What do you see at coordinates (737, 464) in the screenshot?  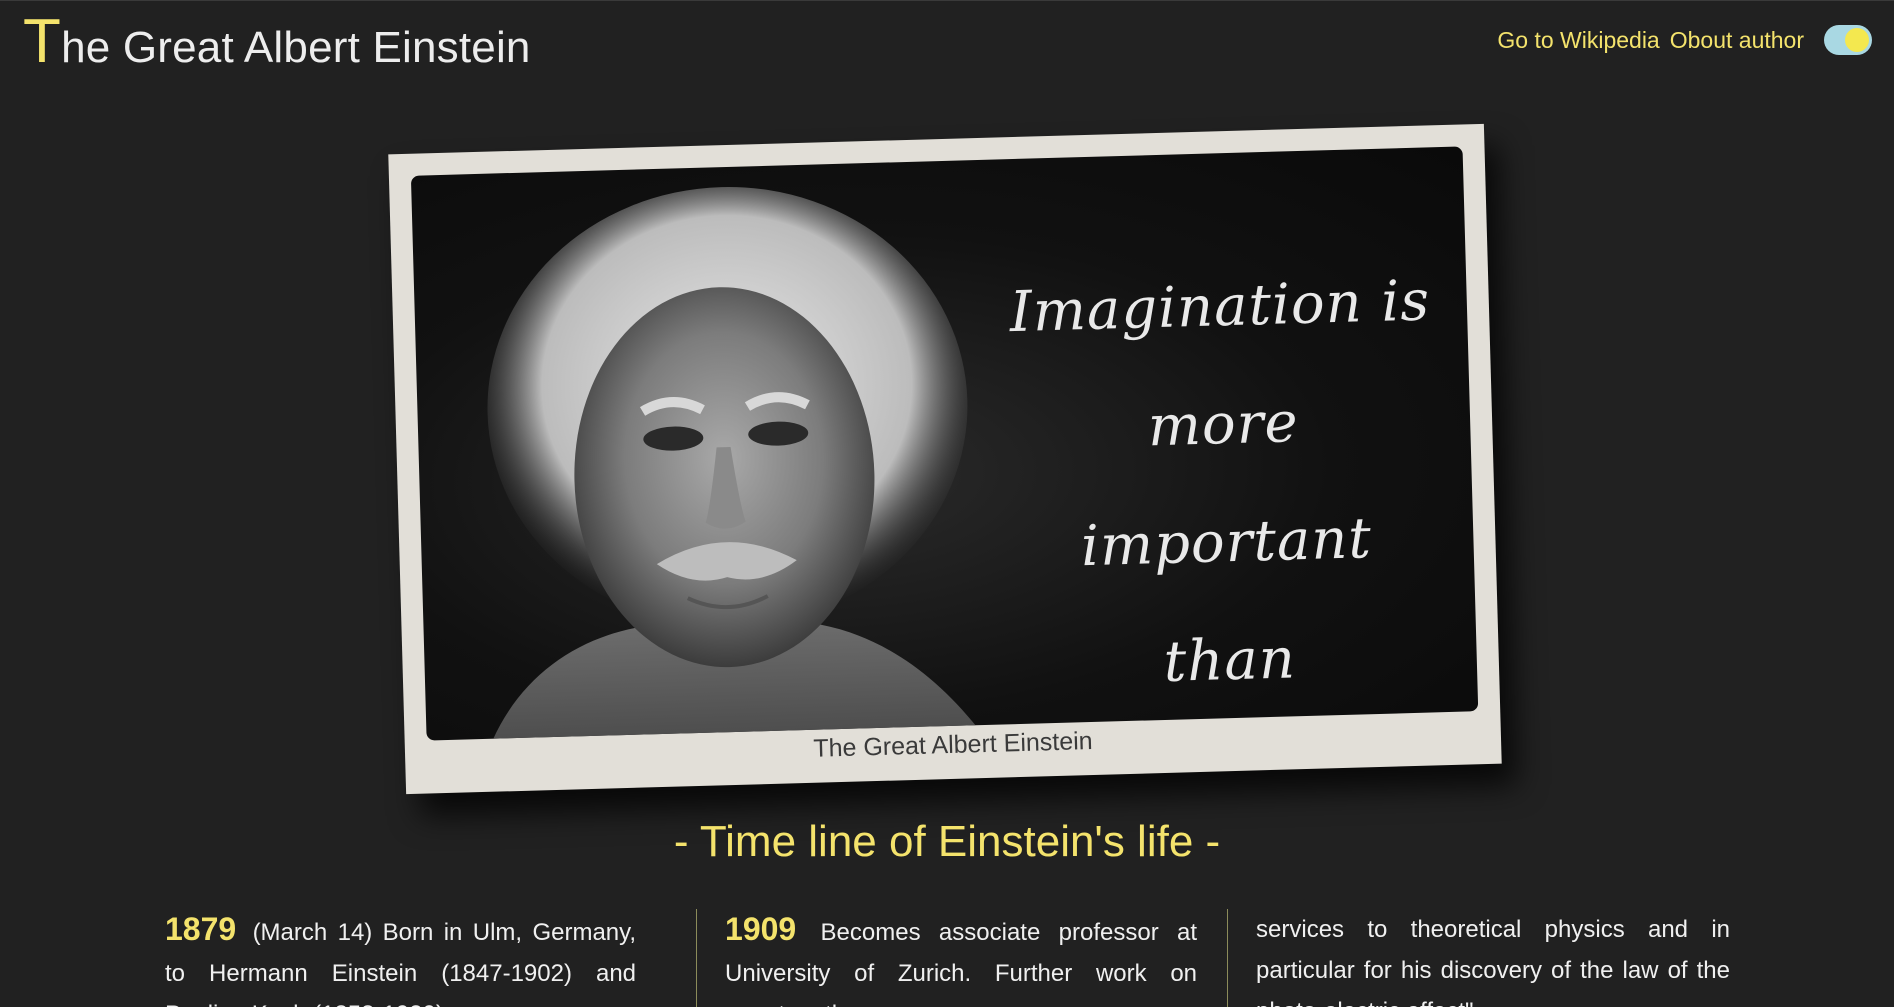 I see `einstein-portrait-image` at bounding box center [737, 464].